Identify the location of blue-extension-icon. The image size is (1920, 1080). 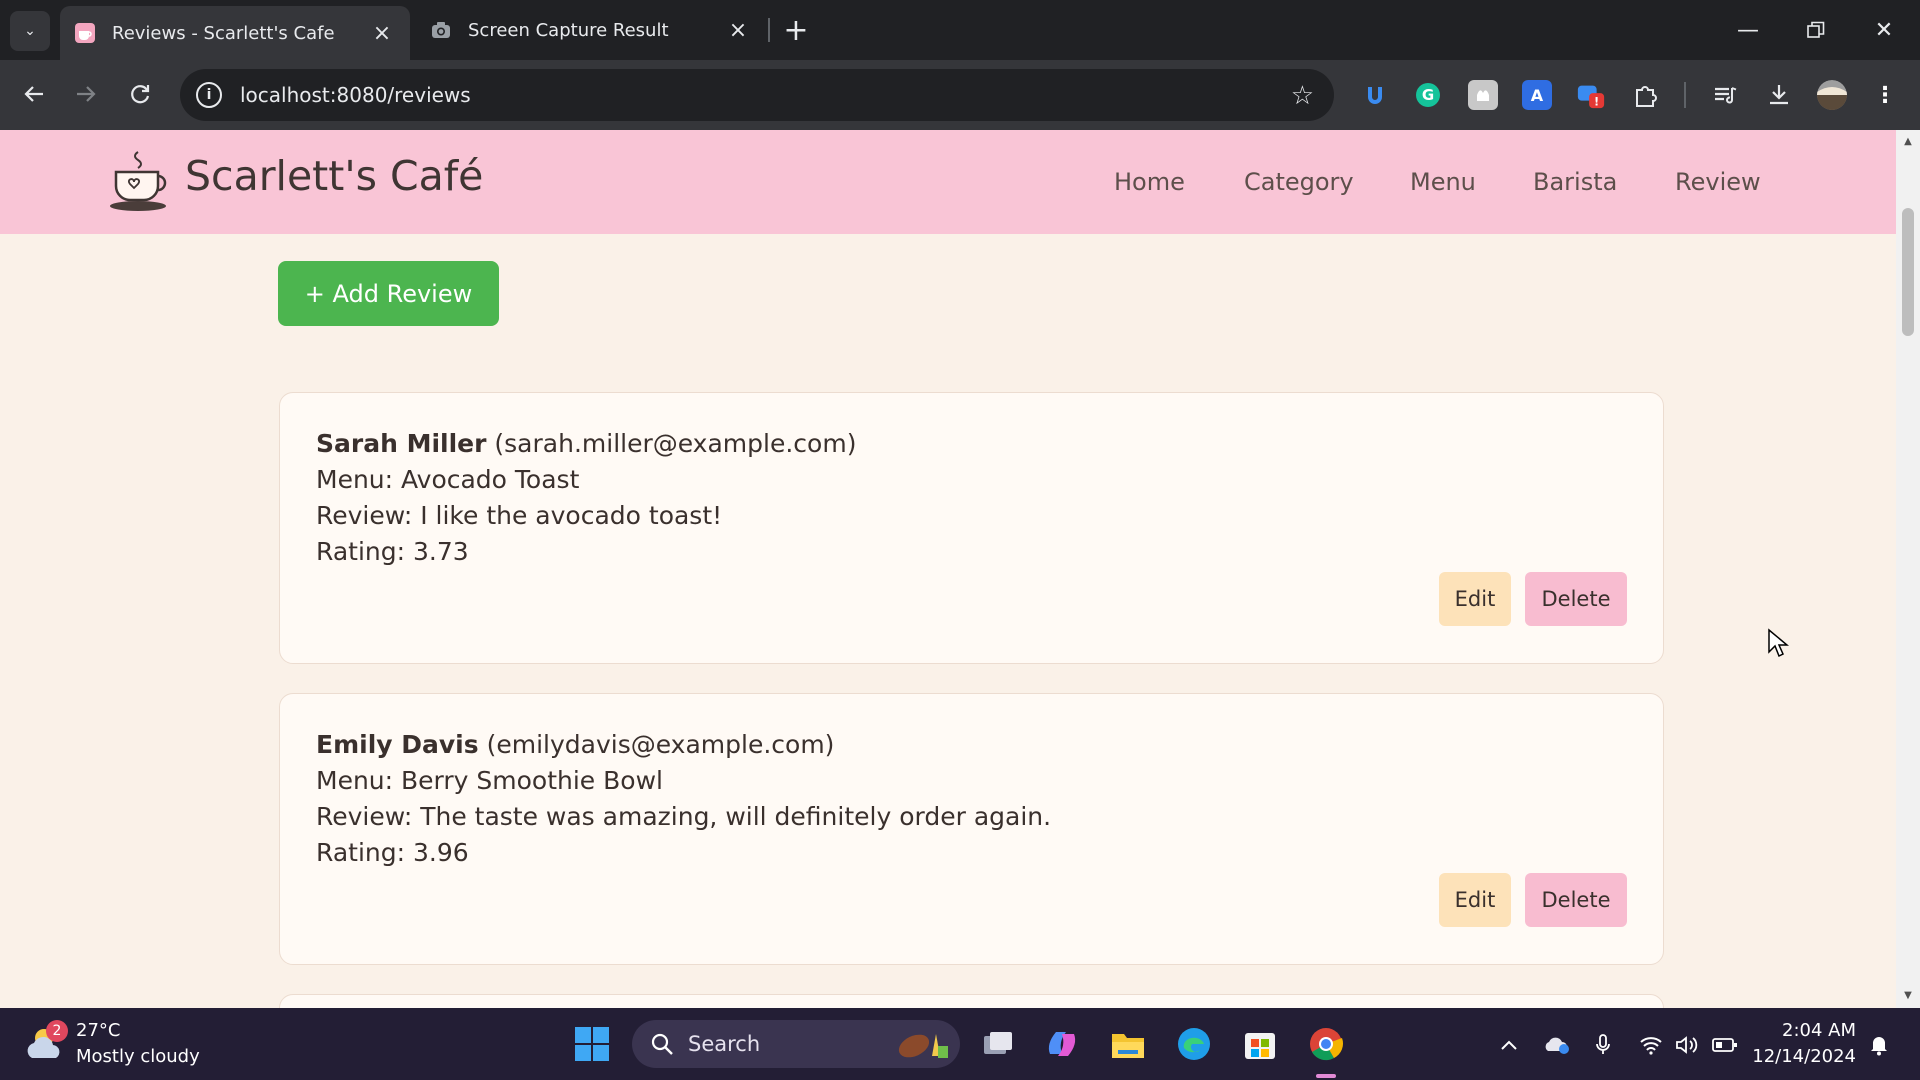
(1375, 95).